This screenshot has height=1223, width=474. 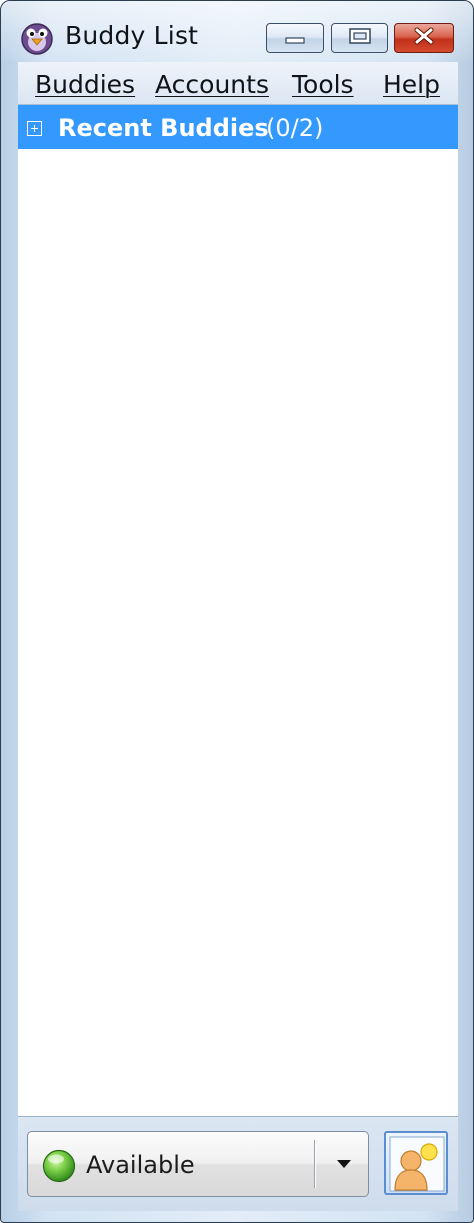 What do you see at coordinates (411, 84) in the screenshot?
I see `menu-help: Help` at bounding box center [411, 84].